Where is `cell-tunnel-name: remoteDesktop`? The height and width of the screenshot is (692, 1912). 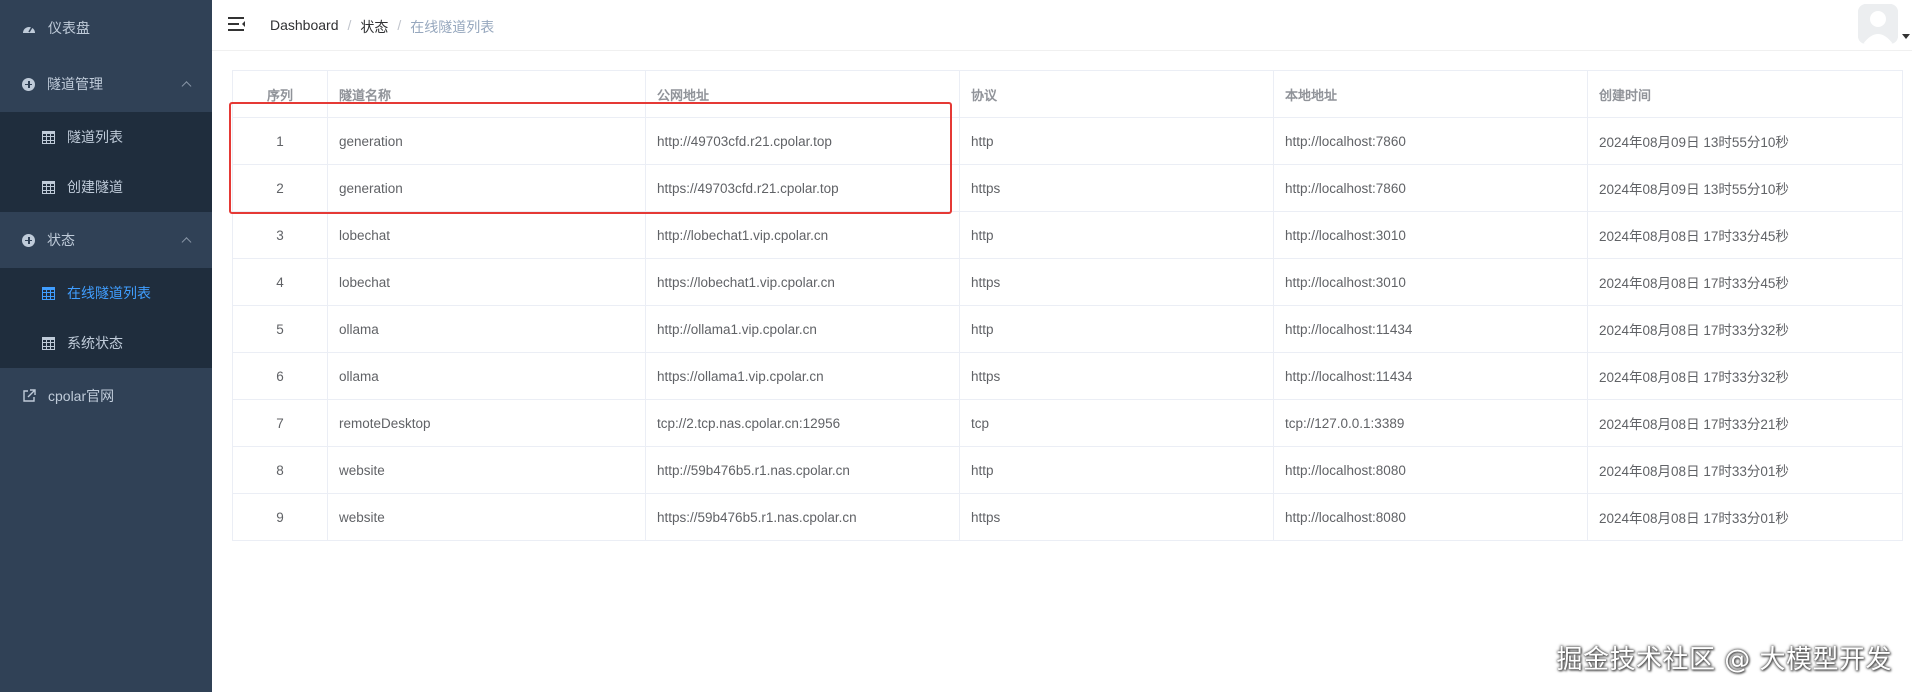
cell-tunnel-name: remoteDesktop is located at coordinates (486, 423).